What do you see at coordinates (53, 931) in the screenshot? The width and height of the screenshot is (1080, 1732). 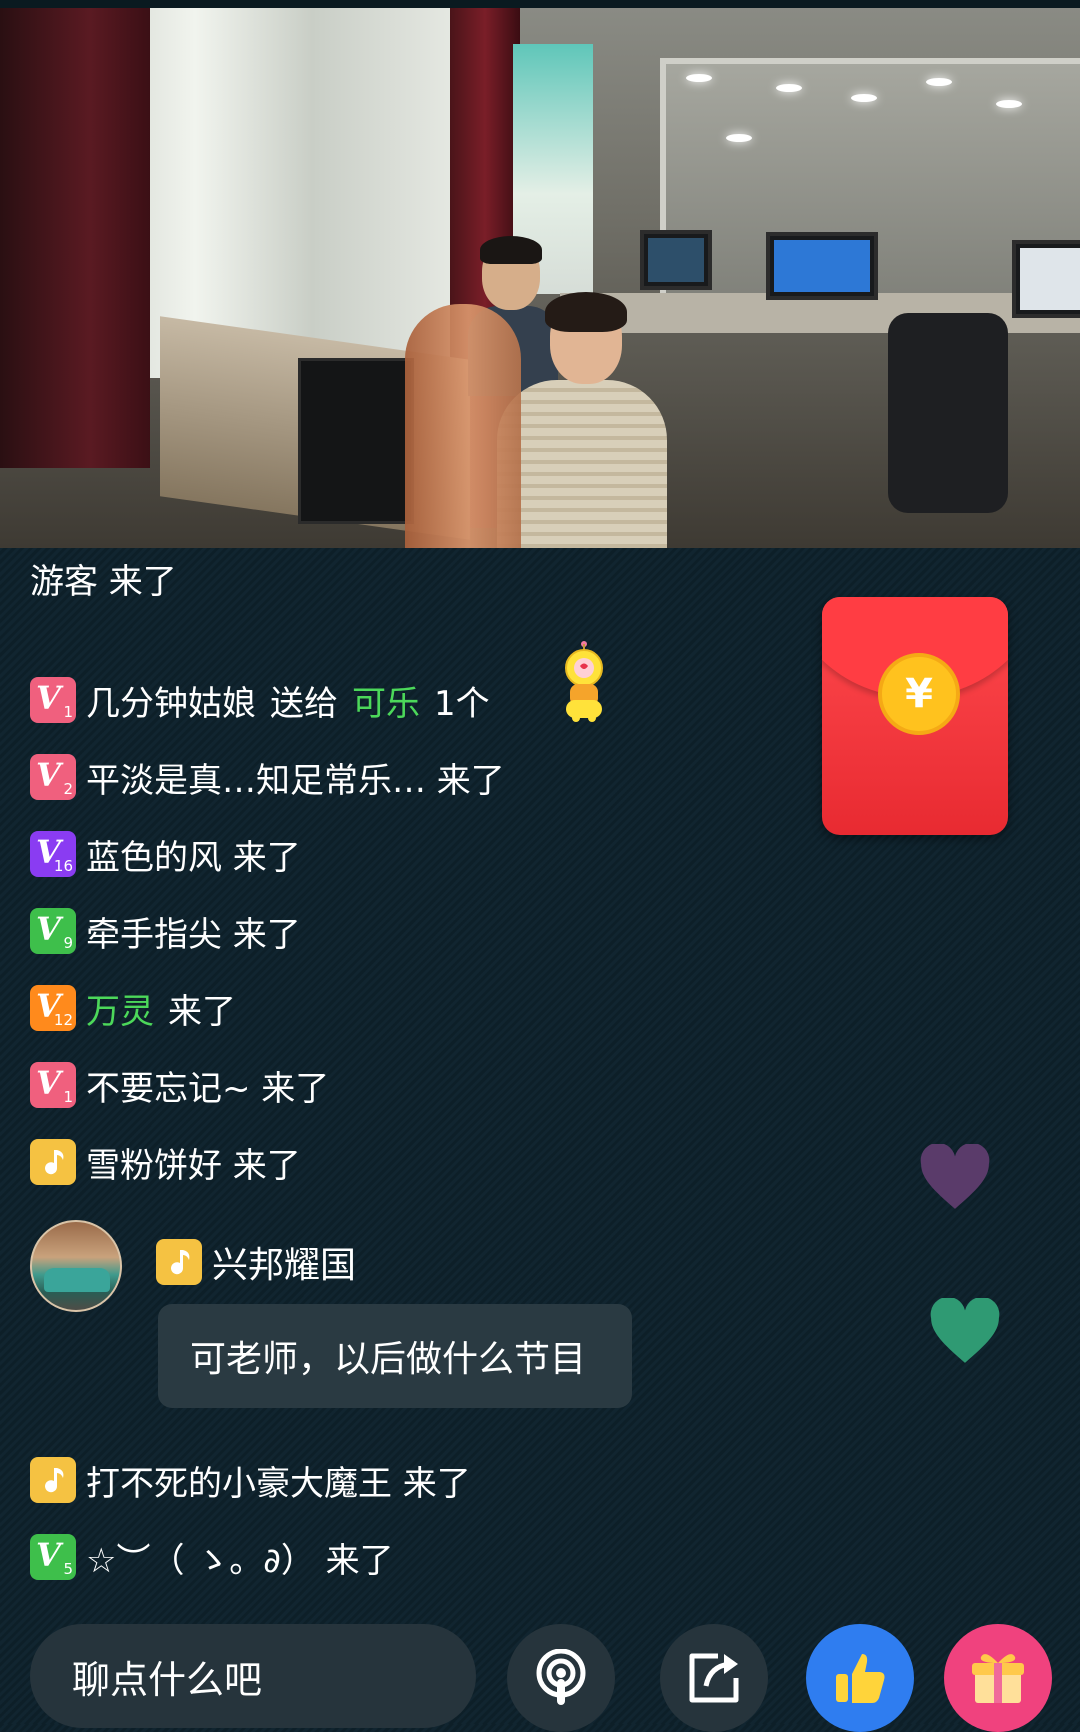 I see `vip-level-badge: V9` at bounding box center [53, 931].